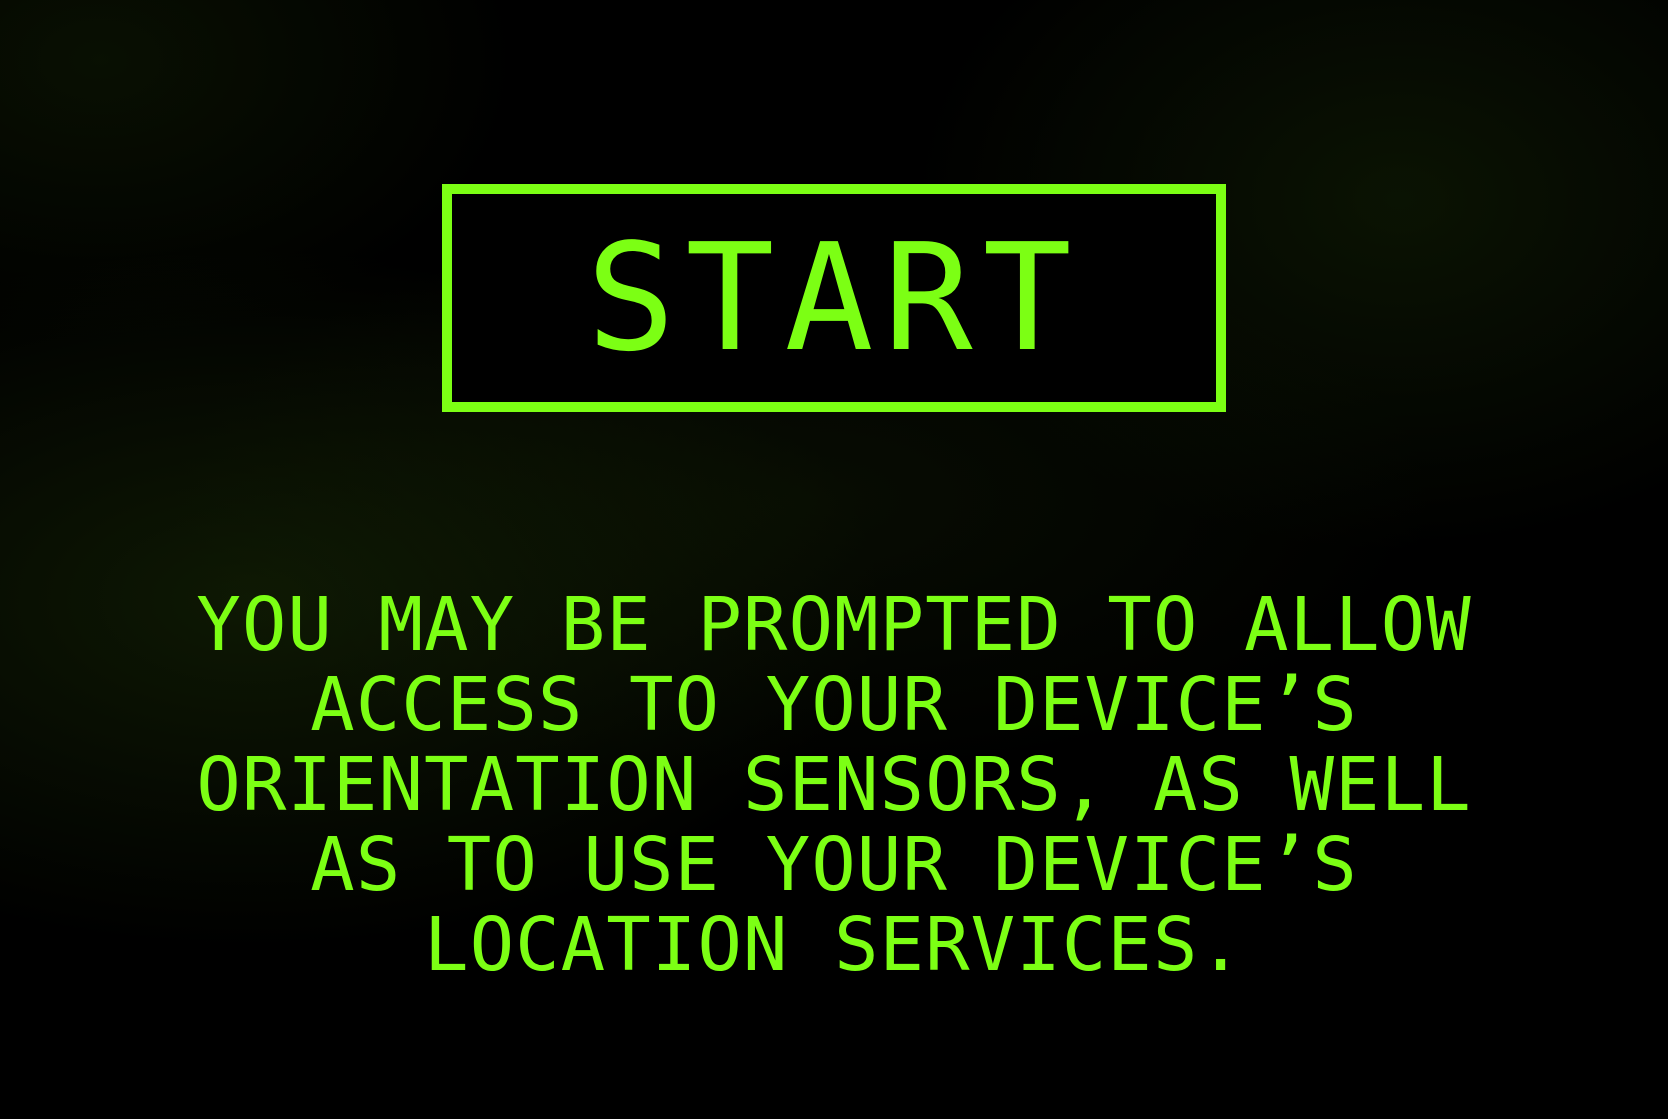 The height and width of the screenshot is (1119, 1668). I want to click on notice-line: YOU MAY BE PROMPTED TO ALLOW, so click(834, 625).